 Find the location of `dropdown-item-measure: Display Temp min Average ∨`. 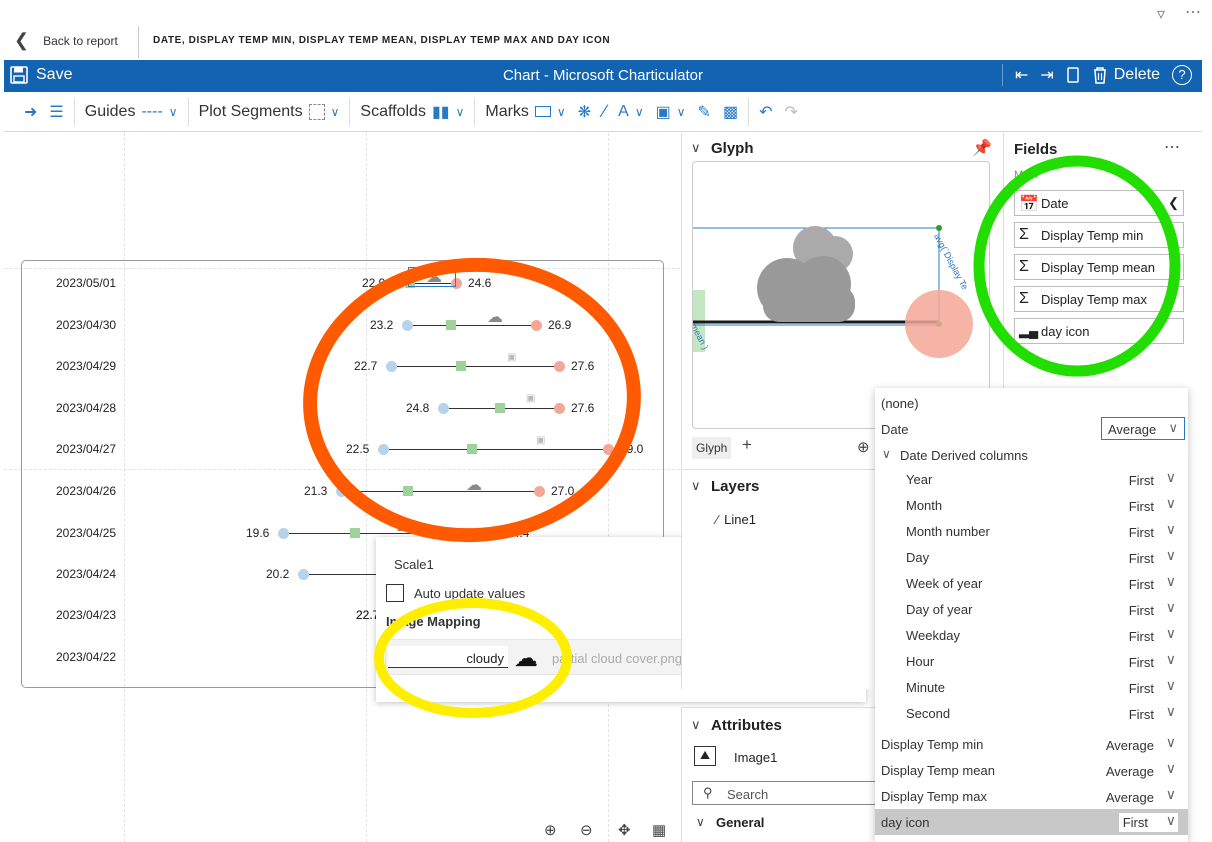

dropdown-item-measure: Display Temp min Average ∨ is located at coordinates (1031, 744).